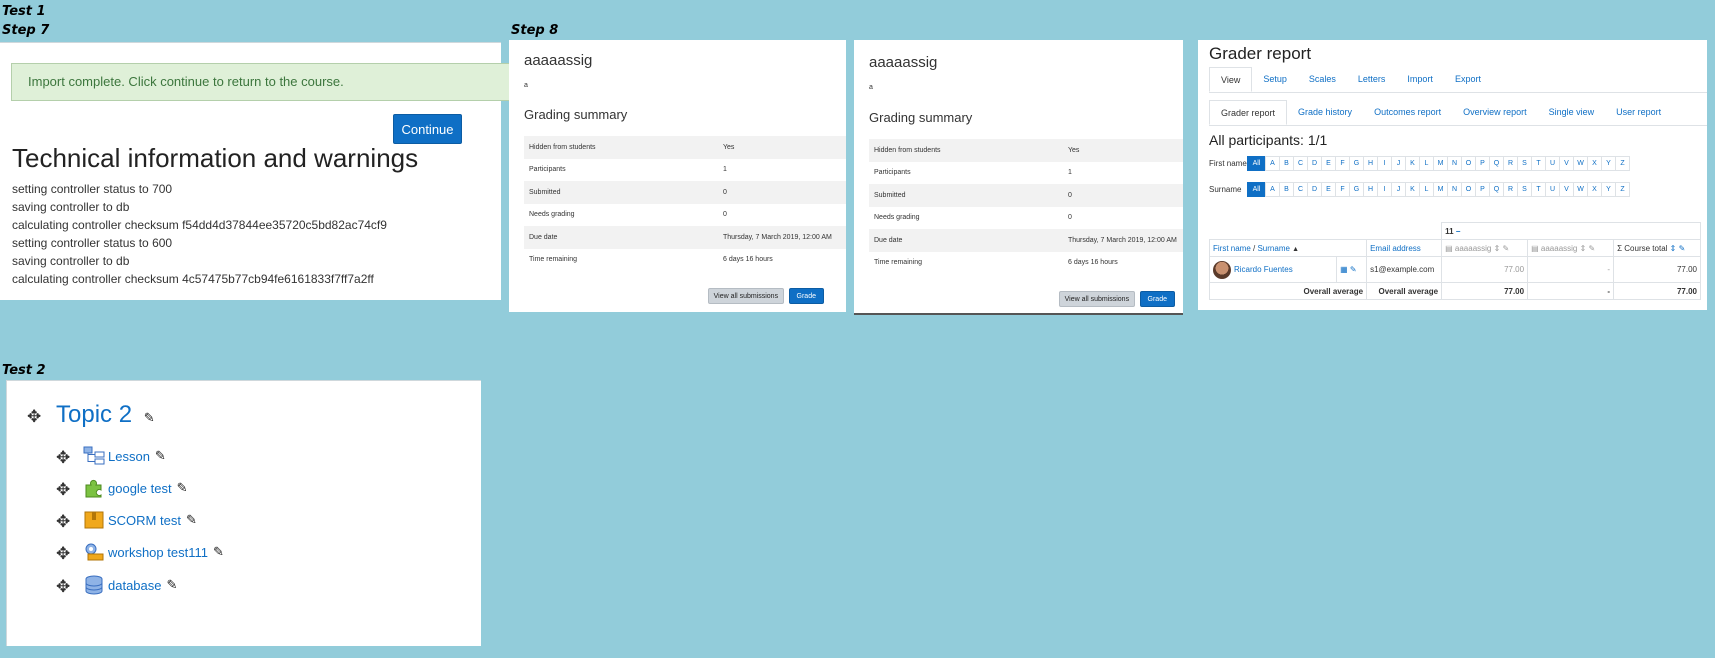 The height and width of the screenshot is (658, 1715). What do you see at coordinates (1263, 269) in the screenshot?
I see `student-name-link: Ricardo Fuentes` at bounding box center [1263, 269].